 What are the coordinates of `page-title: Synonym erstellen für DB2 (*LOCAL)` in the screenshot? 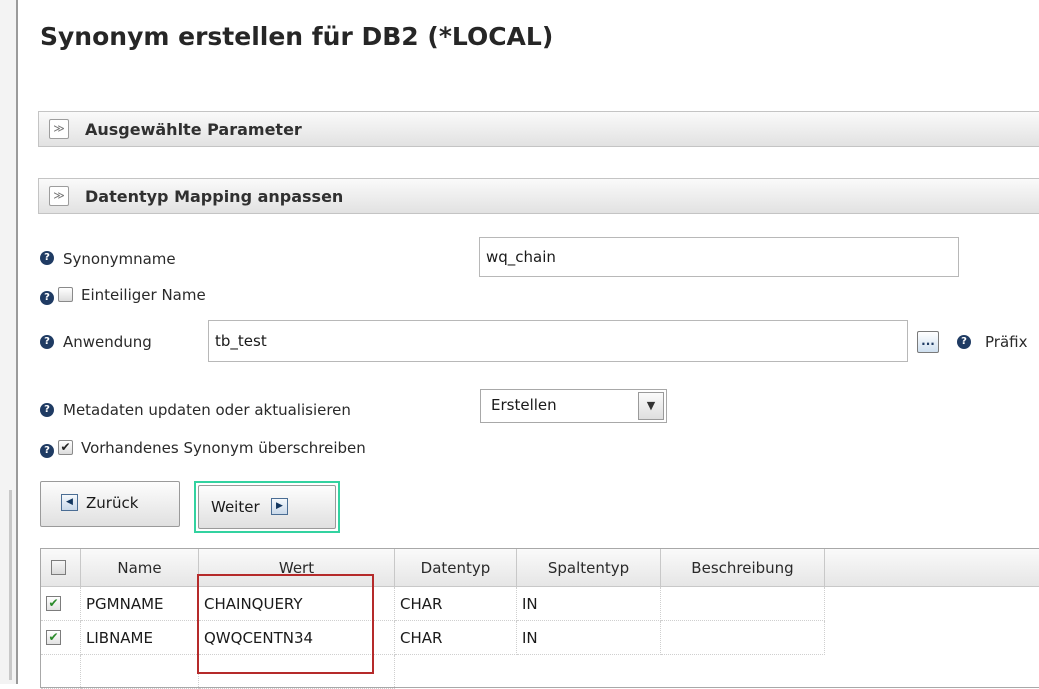 It's located at (297, 36).